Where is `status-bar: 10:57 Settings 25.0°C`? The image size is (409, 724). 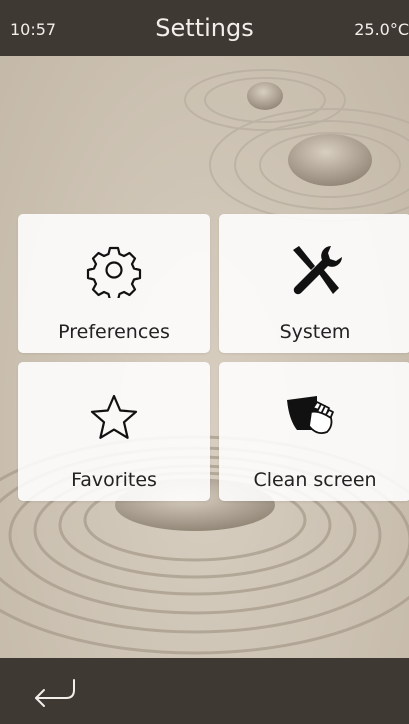 status-bar: 10:57 Settings 25.0°C is located at coordinates (204, 28).